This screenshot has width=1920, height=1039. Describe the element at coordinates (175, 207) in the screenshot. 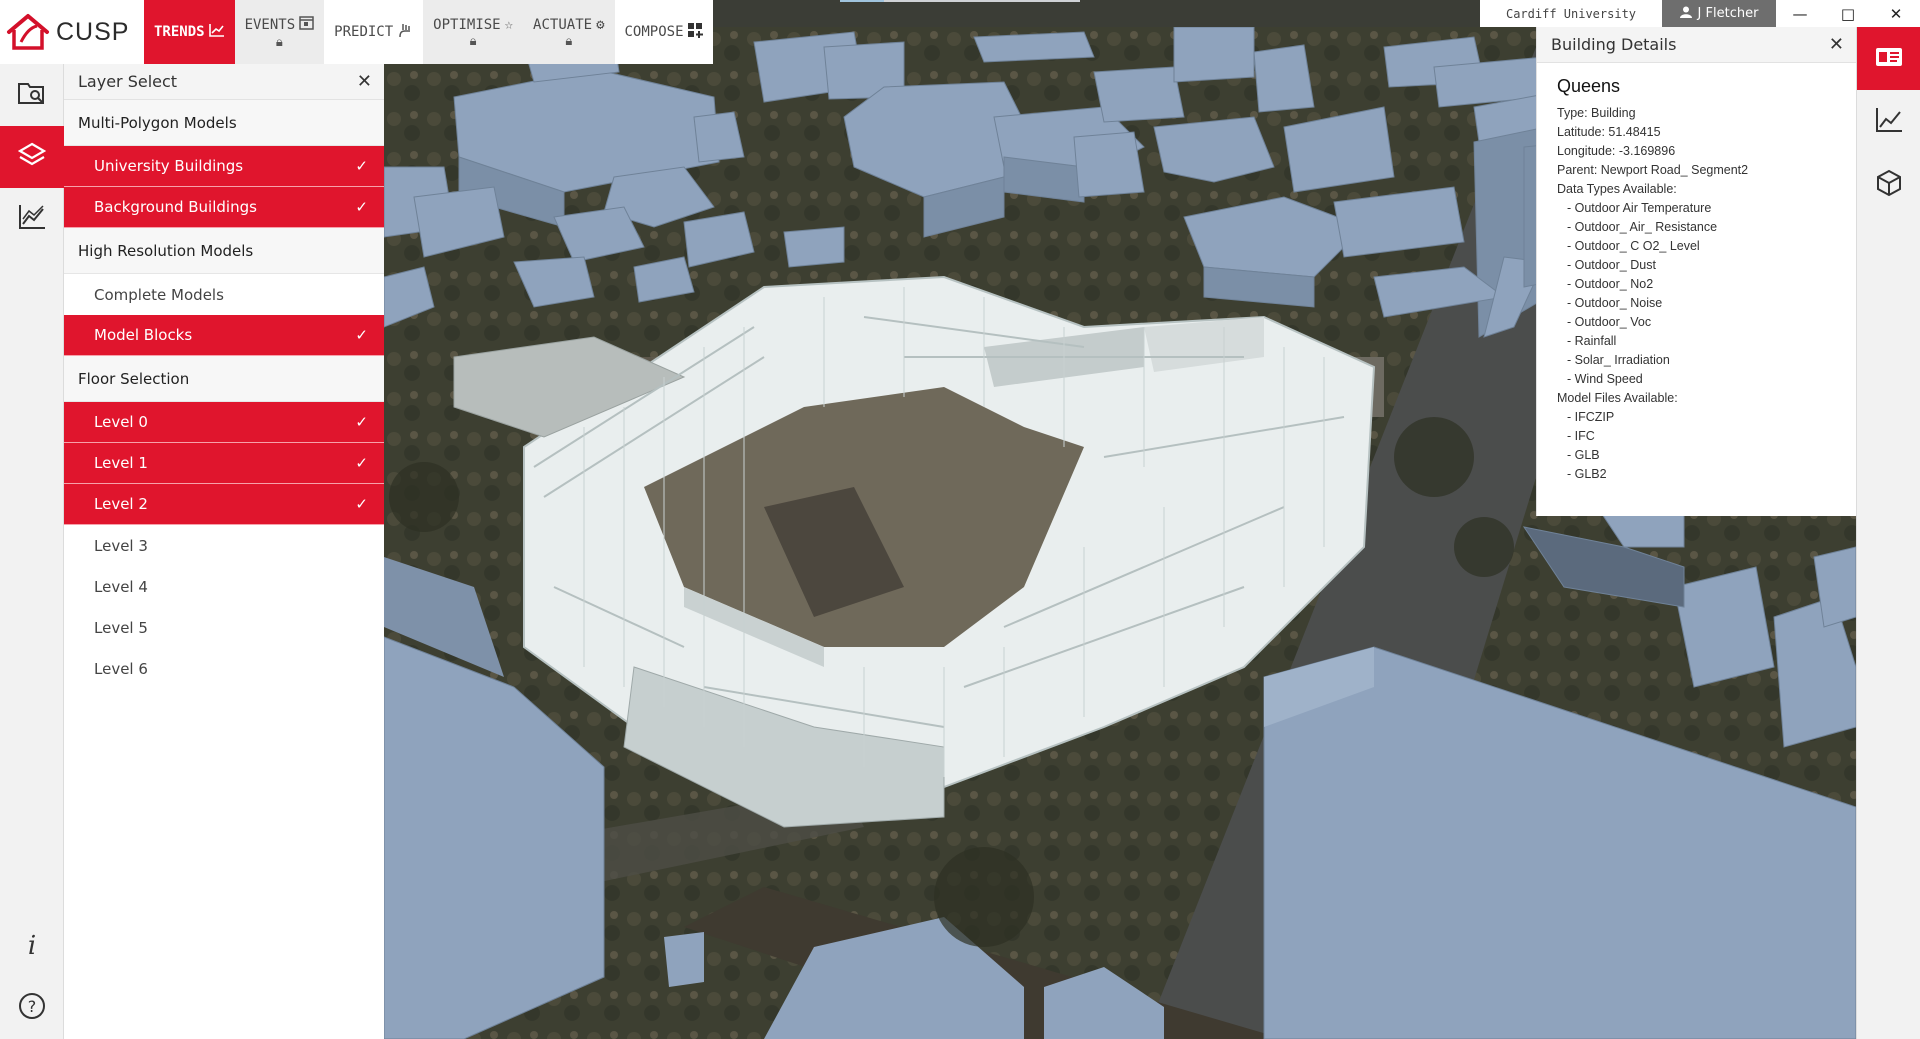

I see `layer-item-label: Background Buildings` at that location.